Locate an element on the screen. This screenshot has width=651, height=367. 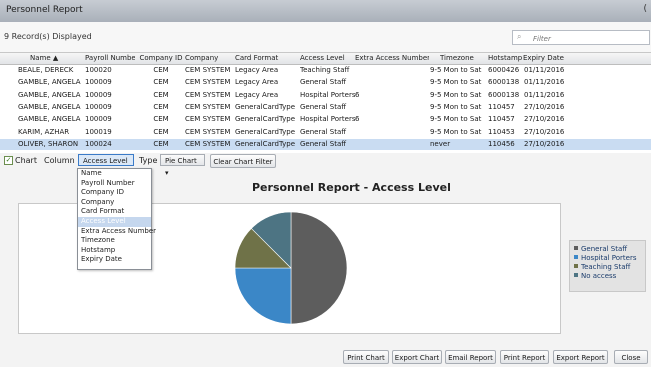
dropdown-option: Card Format is located at coordinates (114, 212).